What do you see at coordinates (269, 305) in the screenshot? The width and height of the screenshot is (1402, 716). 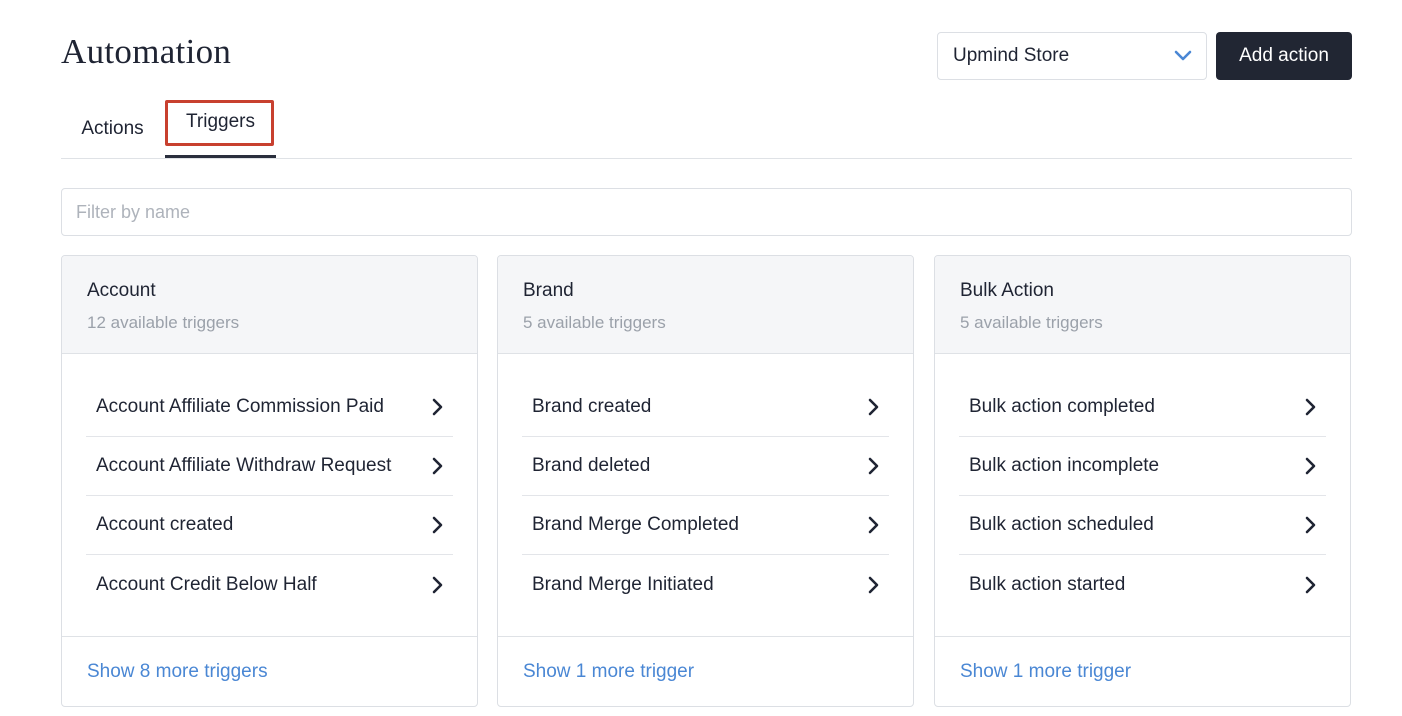 I see `card-header: Account 12 available triggers` at bounding box center [269, 305].